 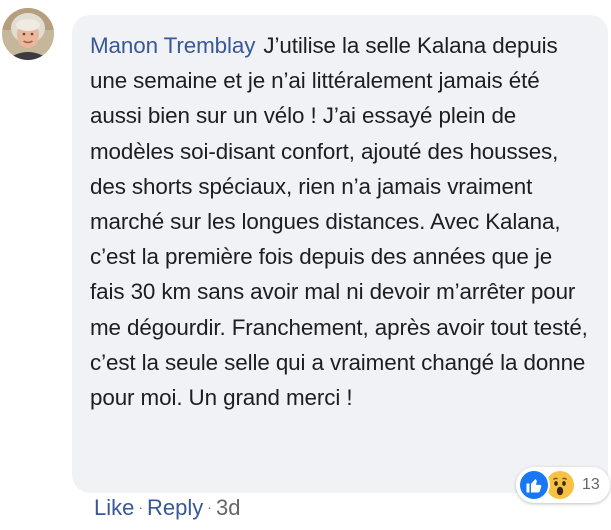 I want to click on like-button: Like, so click(x=114, y=508).